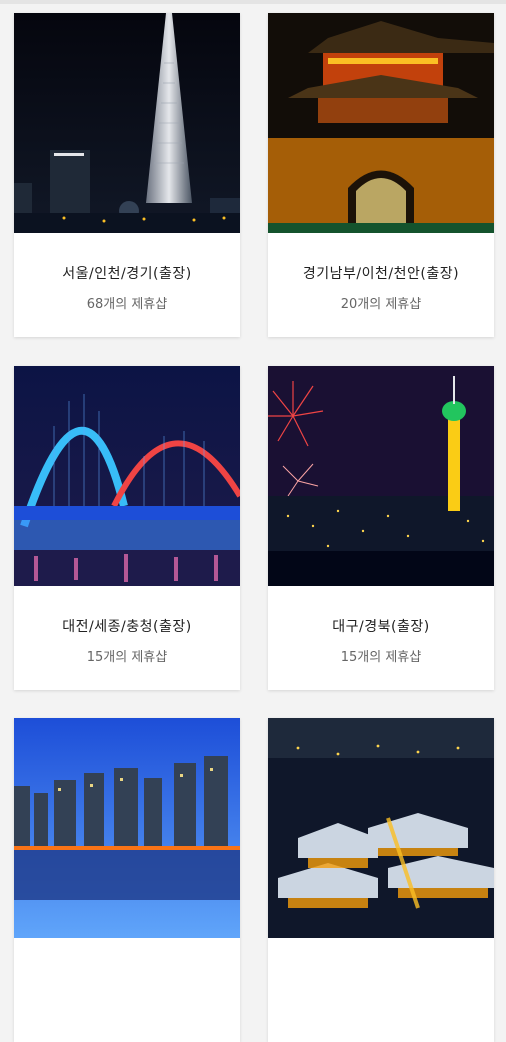 The image size is (506, 1042). What do you see at coordinates (127, 304) in the screenshot?
I see `partner-count: 68개의 제휴샵` at bounding box center [127, 304].